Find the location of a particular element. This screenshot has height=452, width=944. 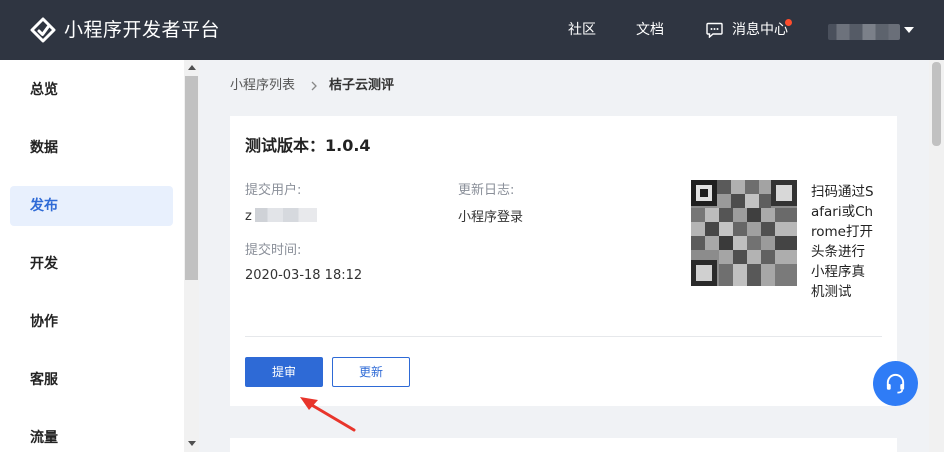

qr-scan-hint: 扫码通过Safari或Chrome打开头条进行小程序真机测试 is located at coordinates (842, 242).